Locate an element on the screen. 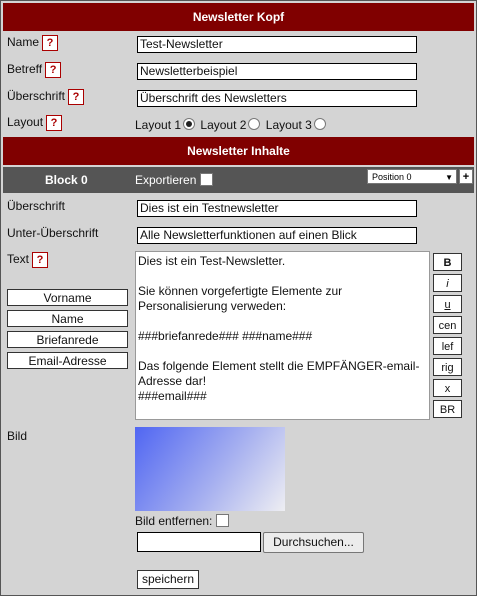 This screenshot has height=596, width=477. layout-3-radio is located at coordinates (319, 124).